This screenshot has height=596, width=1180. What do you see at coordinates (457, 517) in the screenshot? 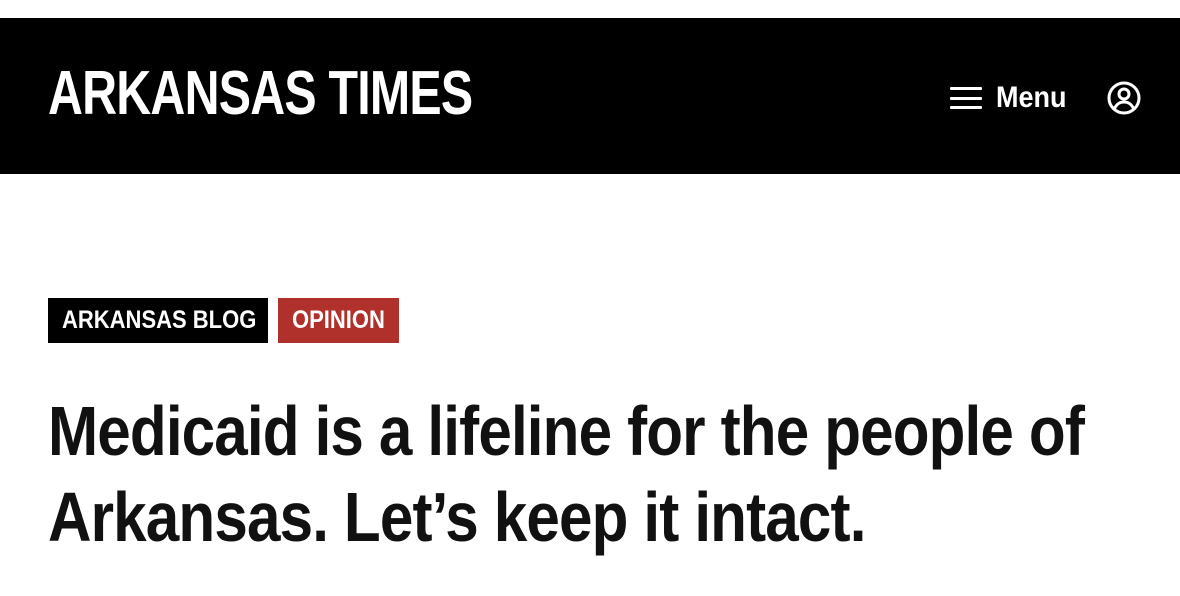
I see `headline-line: Arkansas. Let’s keep it intact.` at bounding box center [457, 517].